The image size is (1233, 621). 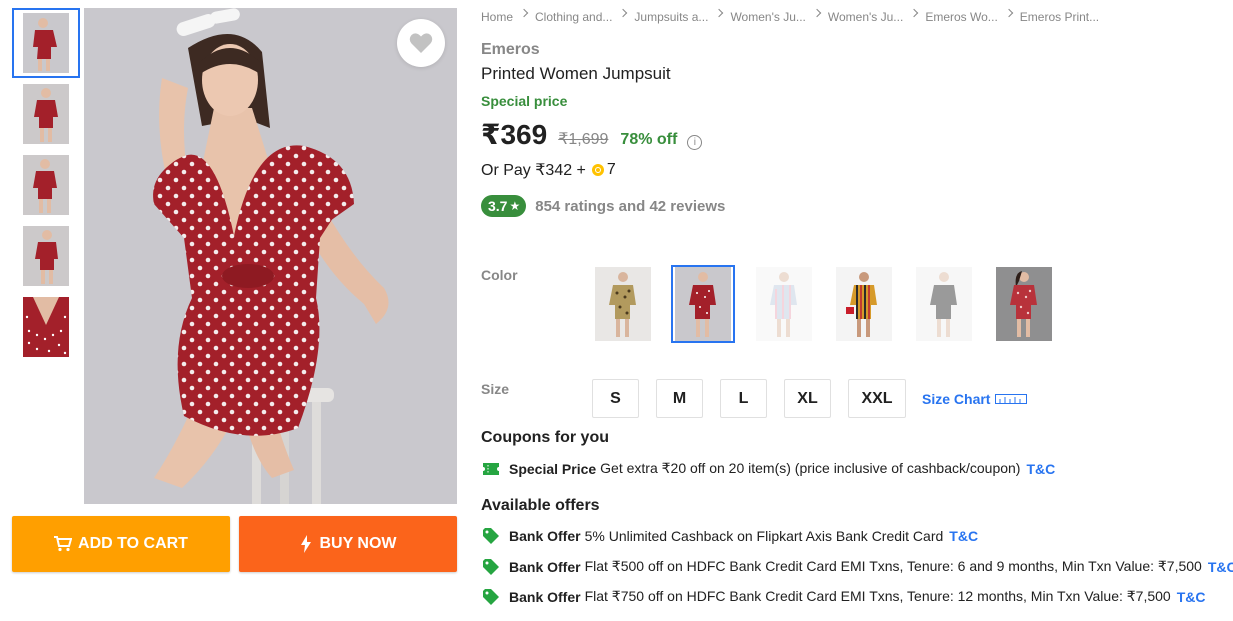 I want to click on thumbnail-1-image, so click(x=46, y=43).